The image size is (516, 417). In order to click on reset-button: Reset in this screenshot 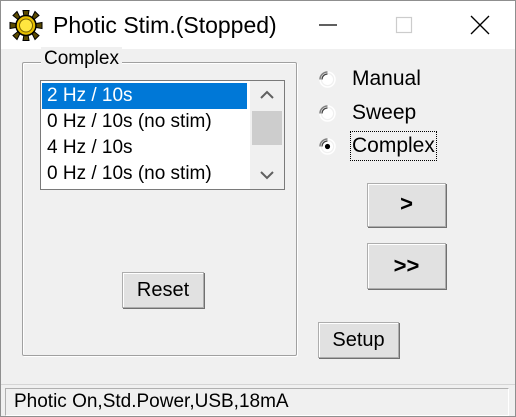, I will do `click(163, 290)`.